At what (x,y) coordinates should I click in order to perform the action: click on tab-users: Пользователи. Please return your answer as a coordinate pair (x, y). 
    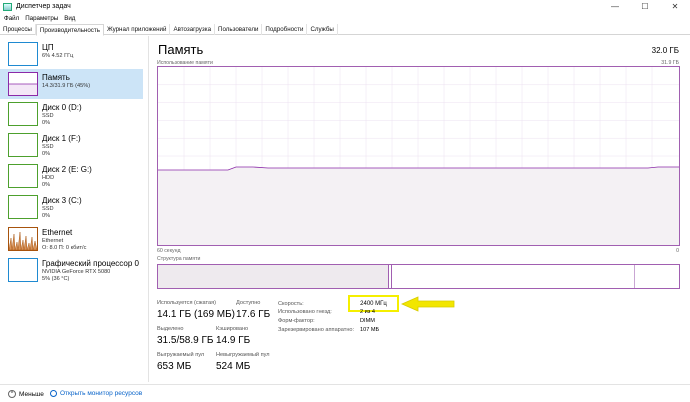
    Looking at the image, I should click on (239, 29).